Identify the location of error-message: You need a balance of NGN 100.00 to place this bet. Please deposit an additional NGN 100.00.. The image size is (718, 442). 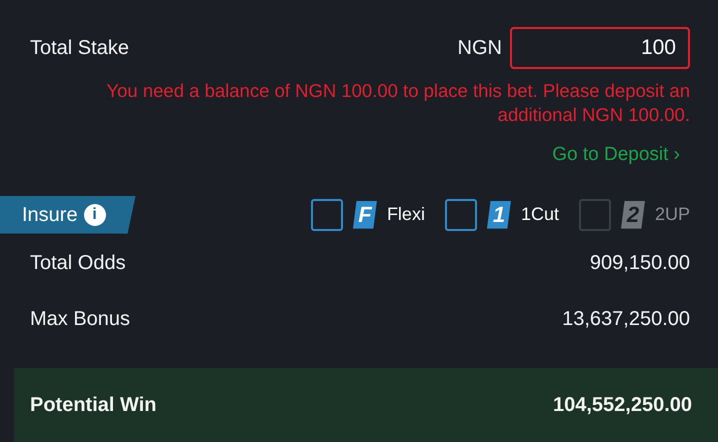
(397, 103).